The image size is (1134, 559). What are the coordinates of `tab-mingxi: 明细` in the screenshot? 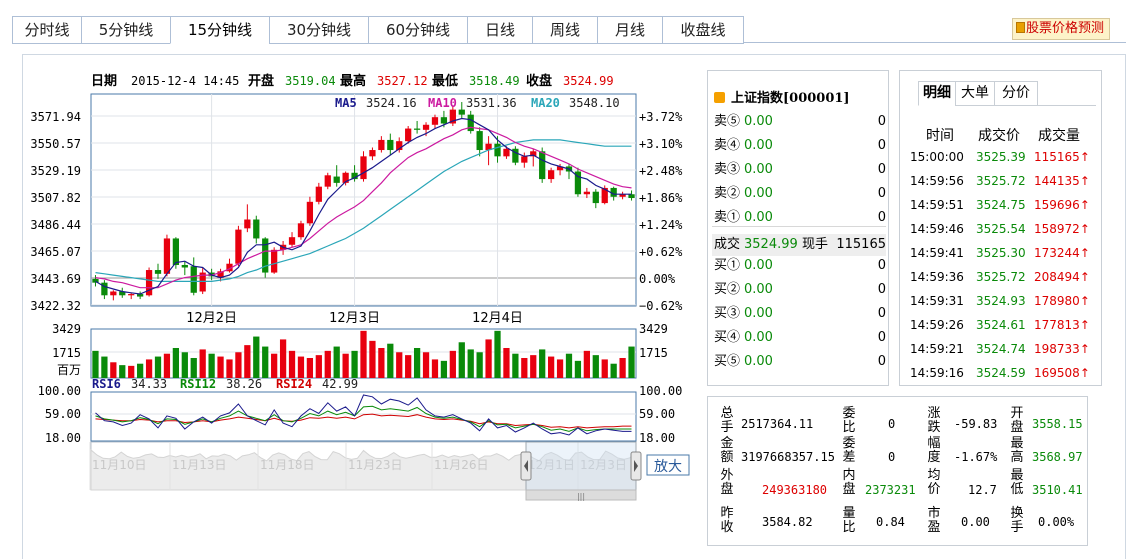 It's located at (937, 93).